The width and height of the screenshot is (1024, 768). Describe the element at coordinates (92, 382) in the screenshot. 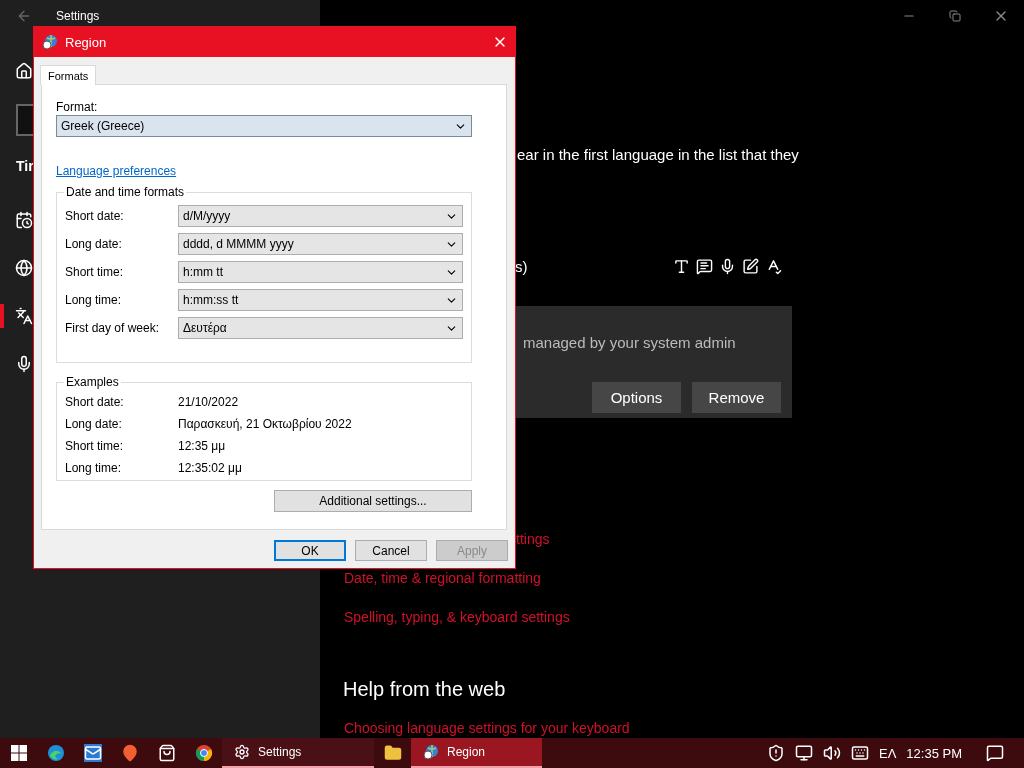

I see `group-title: Examples` at that location.